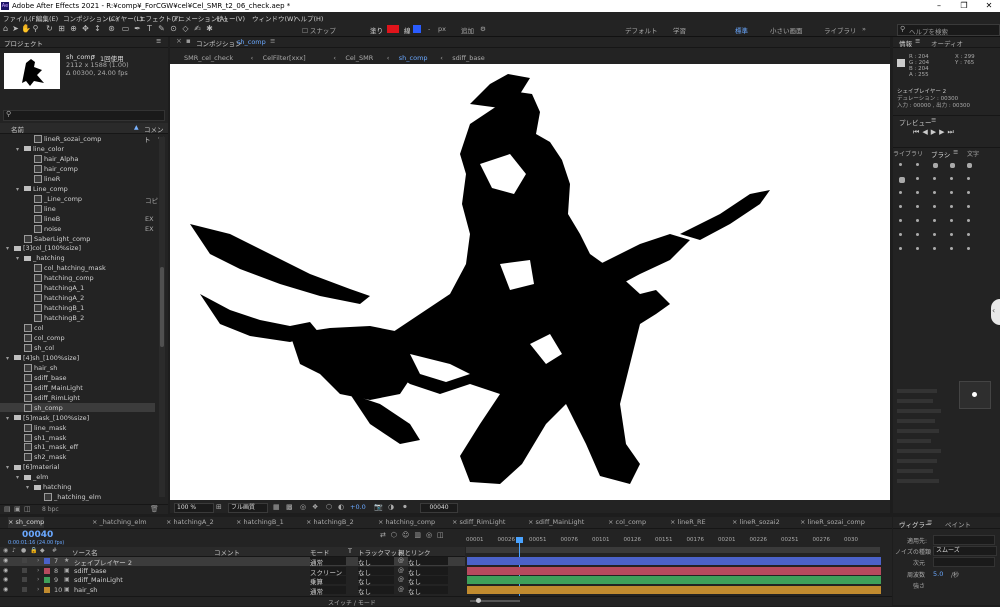  What do you see at coordinates (77, 288) in the screenshot?
I see `project-item: hatchingA_1` at bounding box center [77, 288].